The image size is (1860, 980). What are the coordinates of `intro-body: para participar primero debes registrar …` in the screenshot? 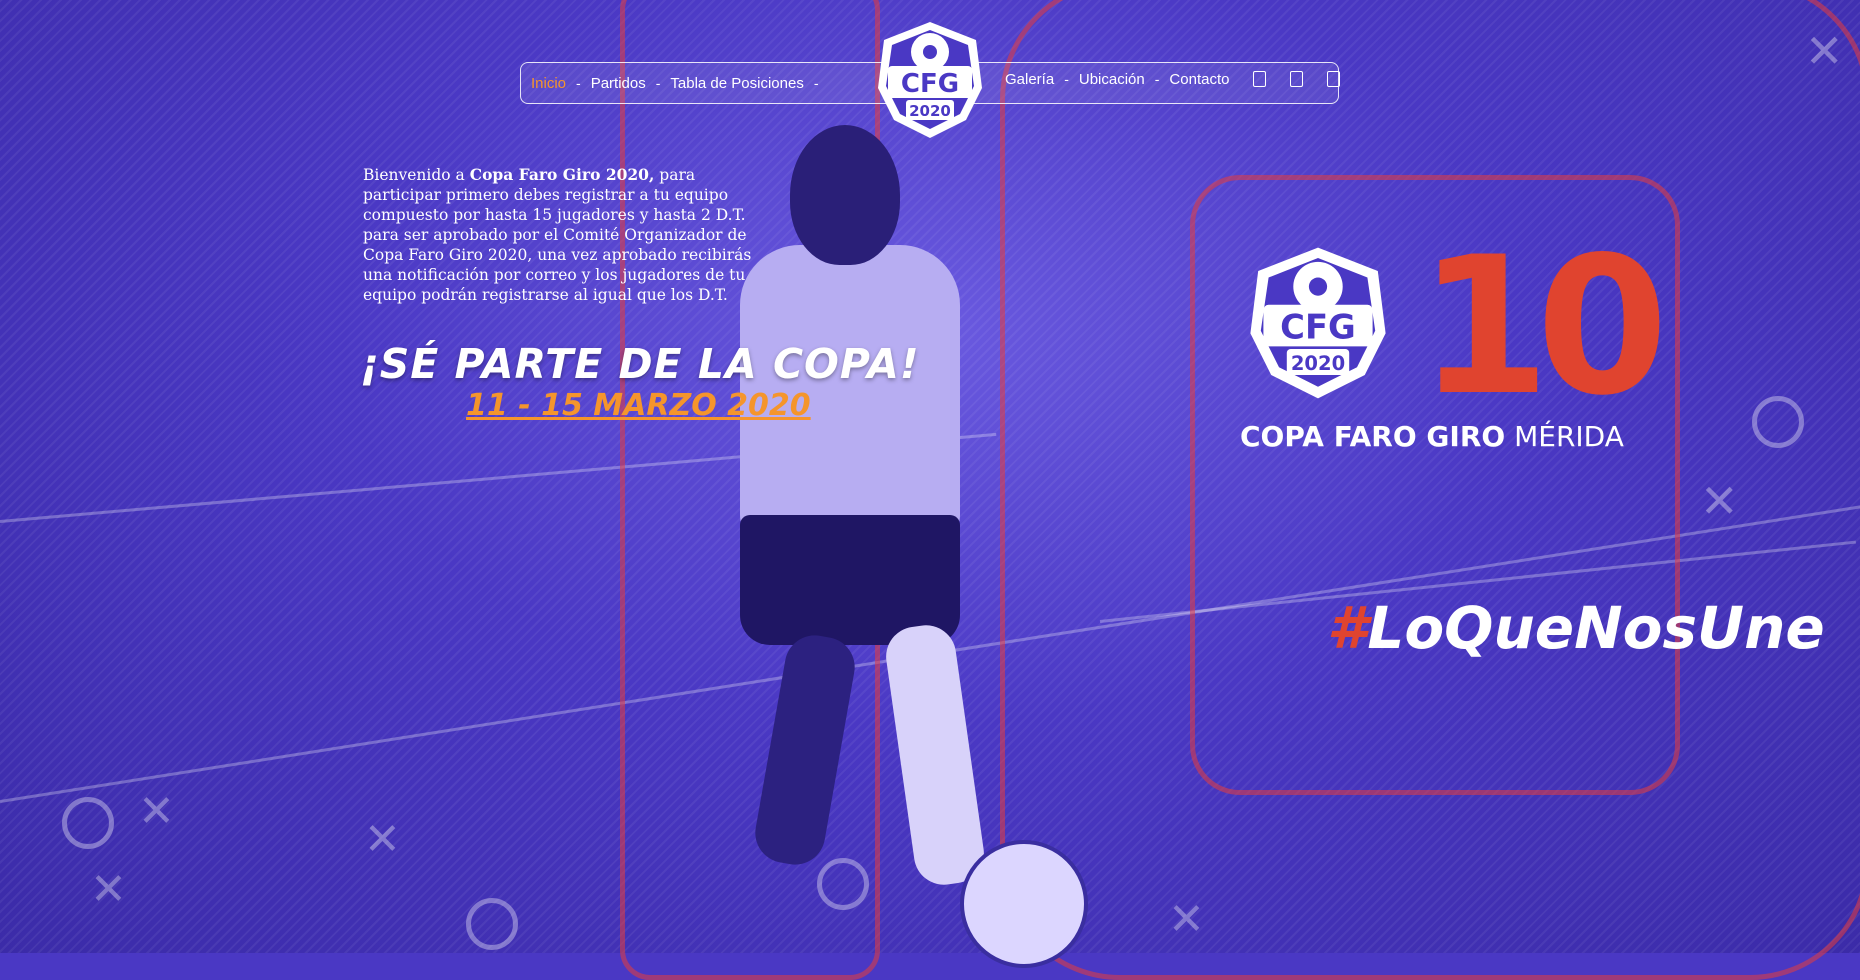 It's located at (557, 235).